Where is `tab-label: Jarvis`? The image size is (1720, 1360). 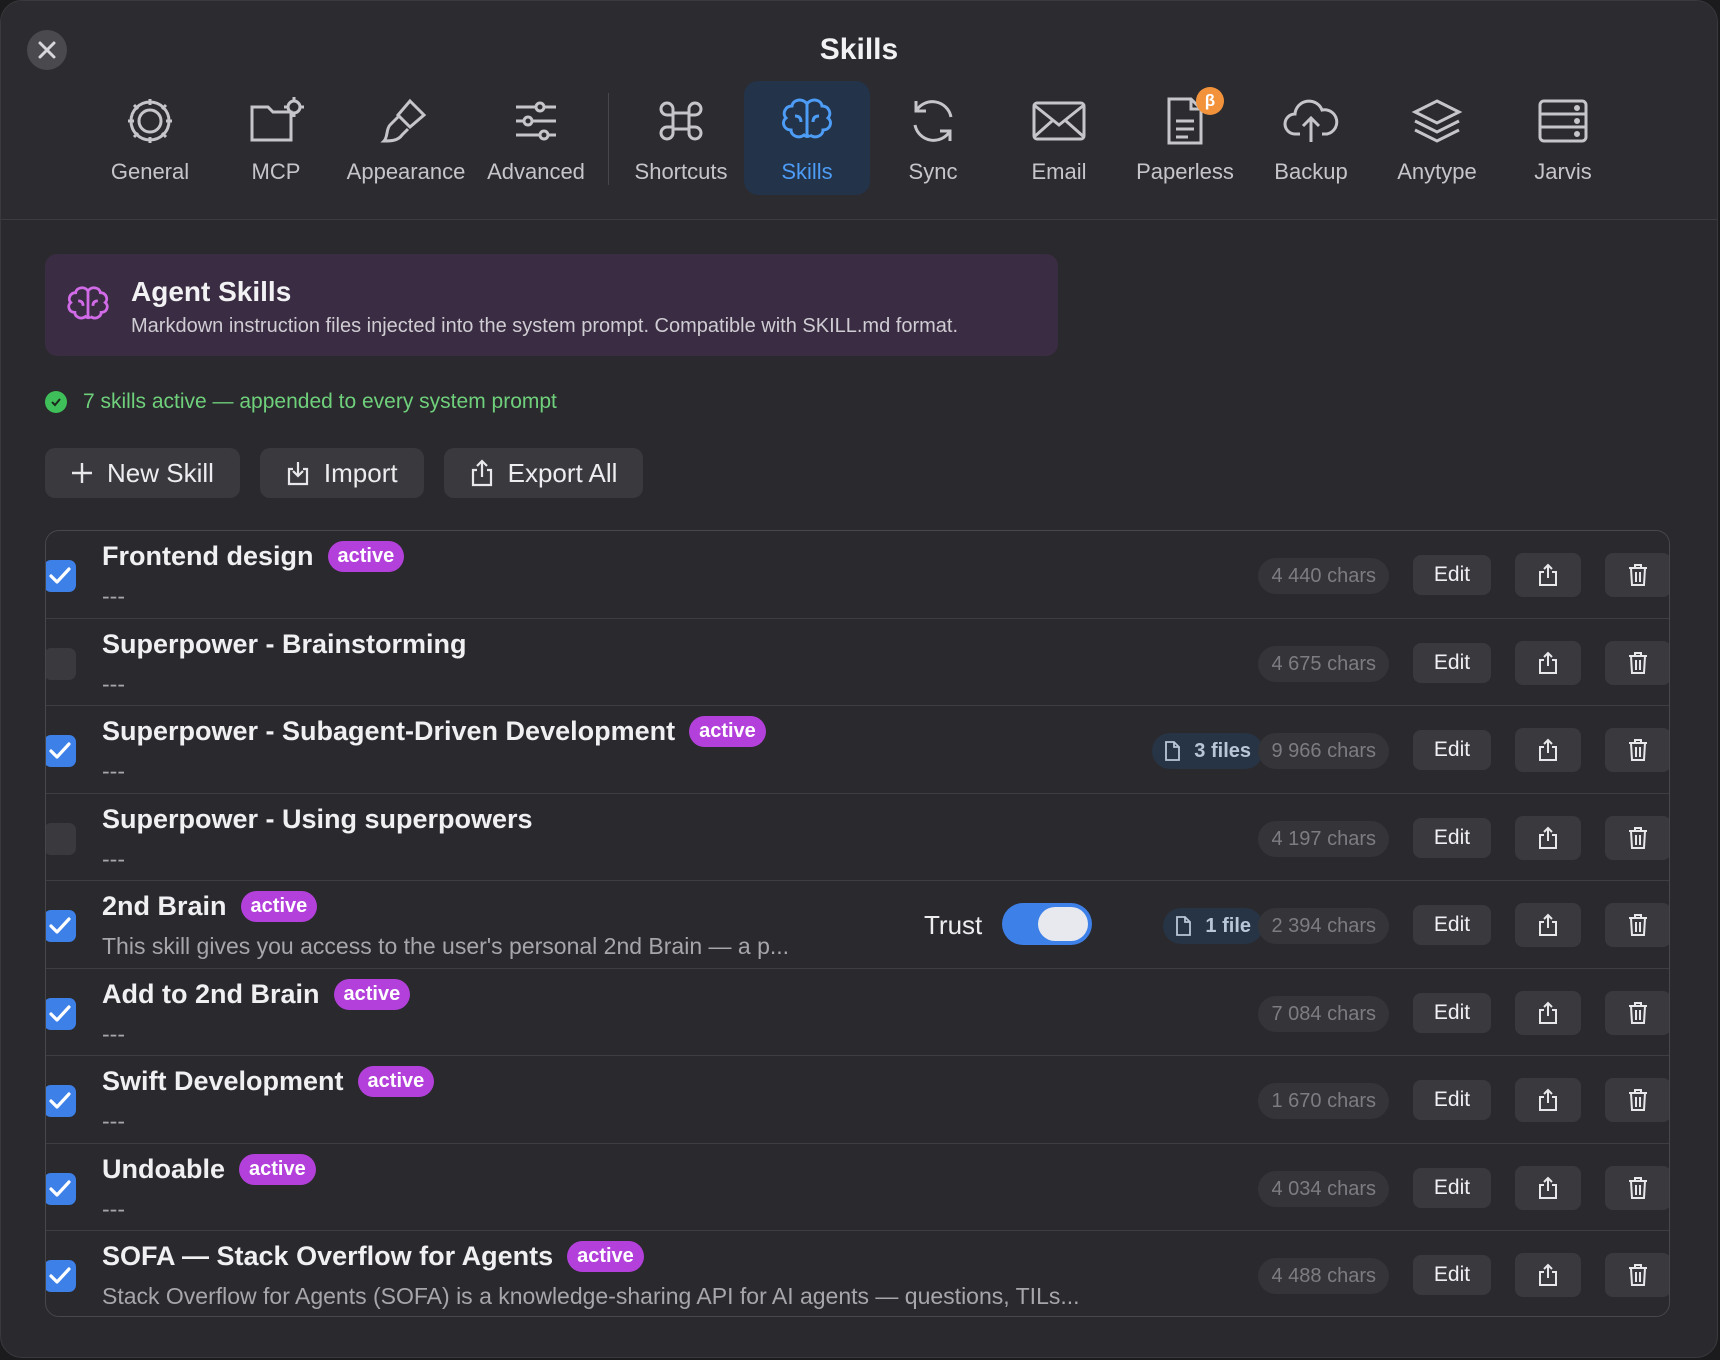
tab-label: Jarvis is located at coordinates (1563, 171).